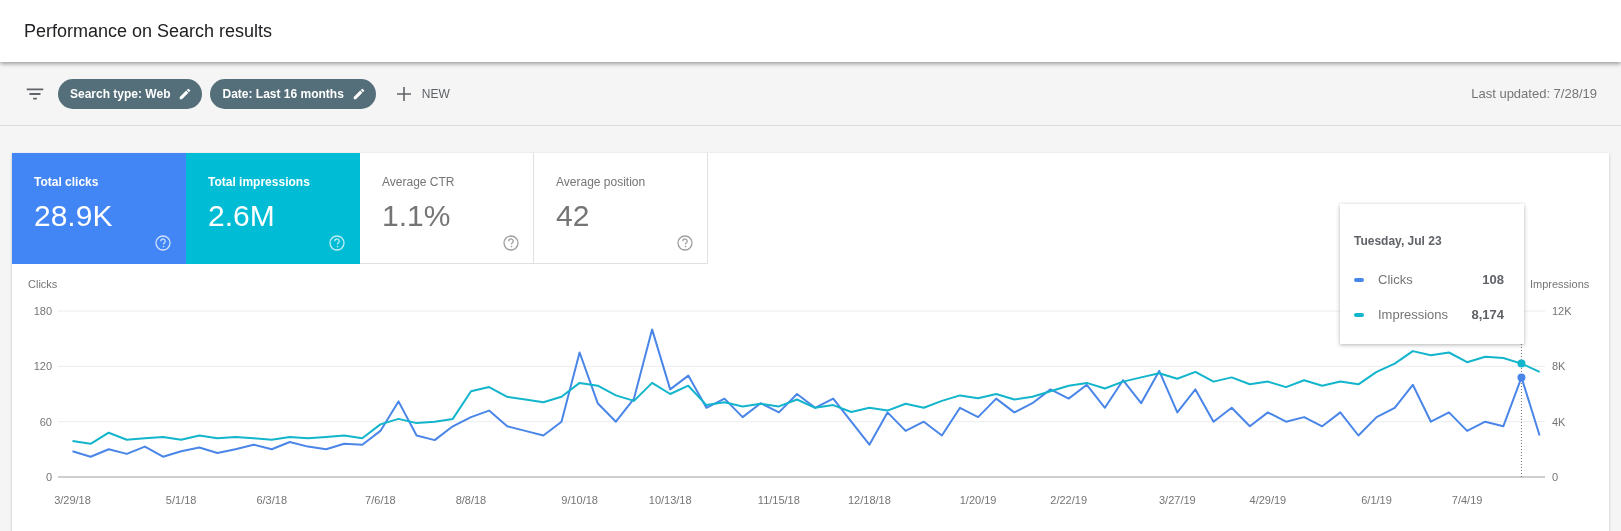 Image resolution: width=1621 pixels, height=531 pixels. Describe the element at coordinates (43, 284) in the screenshot. I see `axis-title: Clicks` at that location.